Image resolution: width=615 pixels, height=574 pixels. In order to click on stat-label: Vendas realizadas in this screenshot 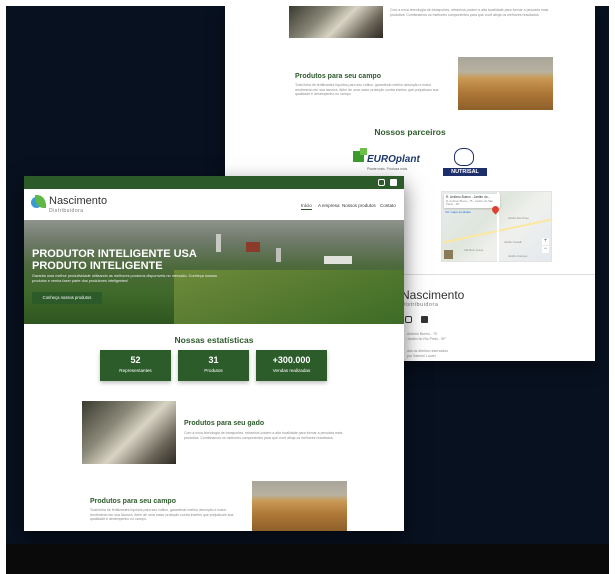, I will do `click(291, 370)`.